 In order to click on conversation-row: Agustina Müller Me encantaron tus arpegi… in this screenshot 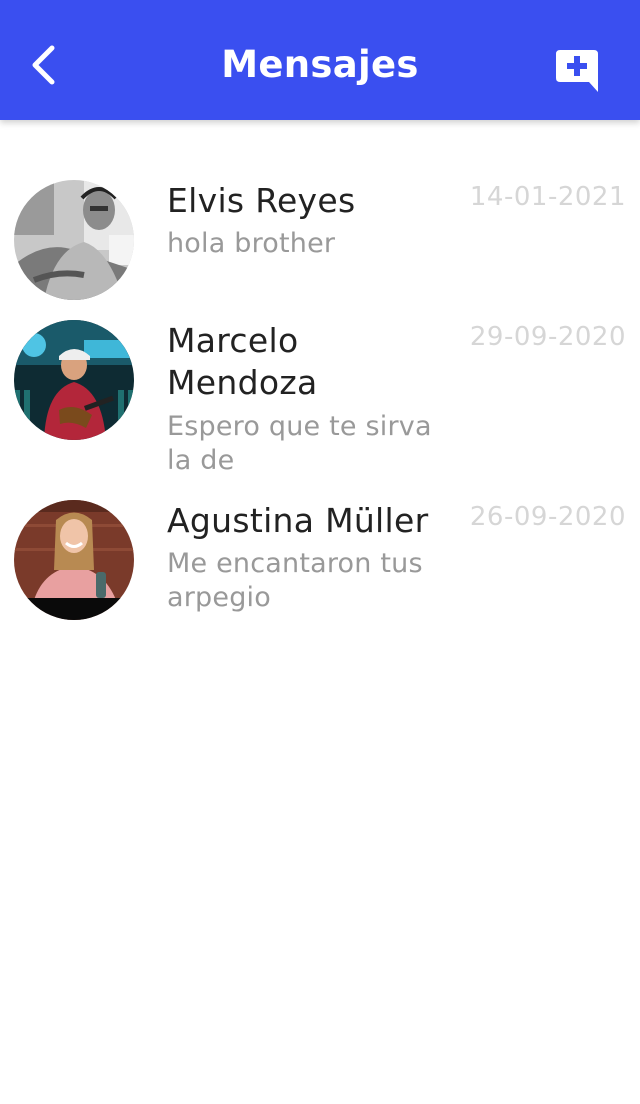, I will do `click(320, 560)`.